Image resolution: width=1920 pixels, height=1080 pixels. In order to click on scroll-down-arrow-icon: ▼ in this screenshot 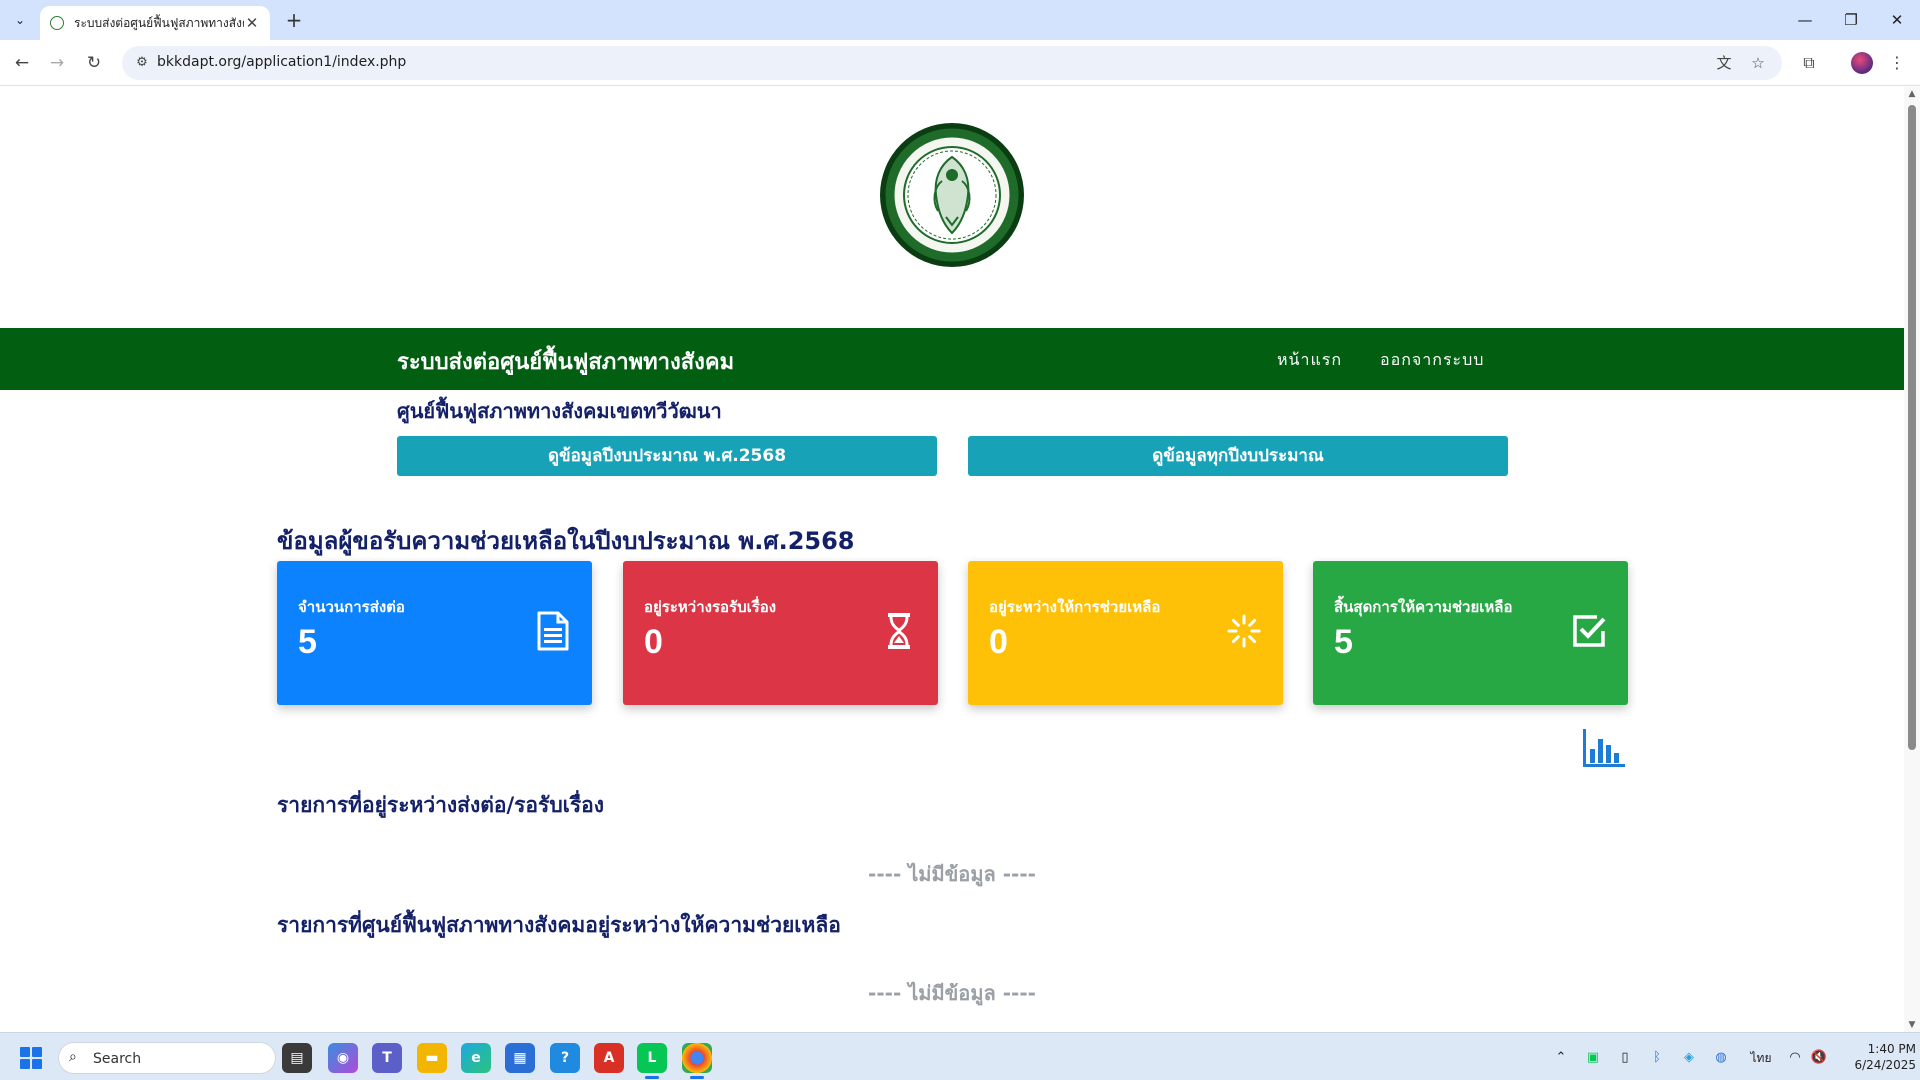, I will do `click(1912, 1025)`.